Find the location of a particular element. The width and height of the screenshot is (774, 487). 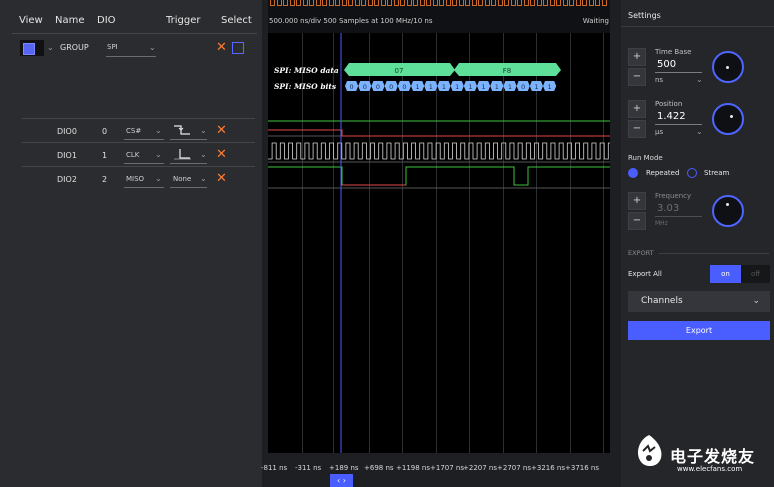

frequency-decrease-button: − is located at coordinates (637, 221).